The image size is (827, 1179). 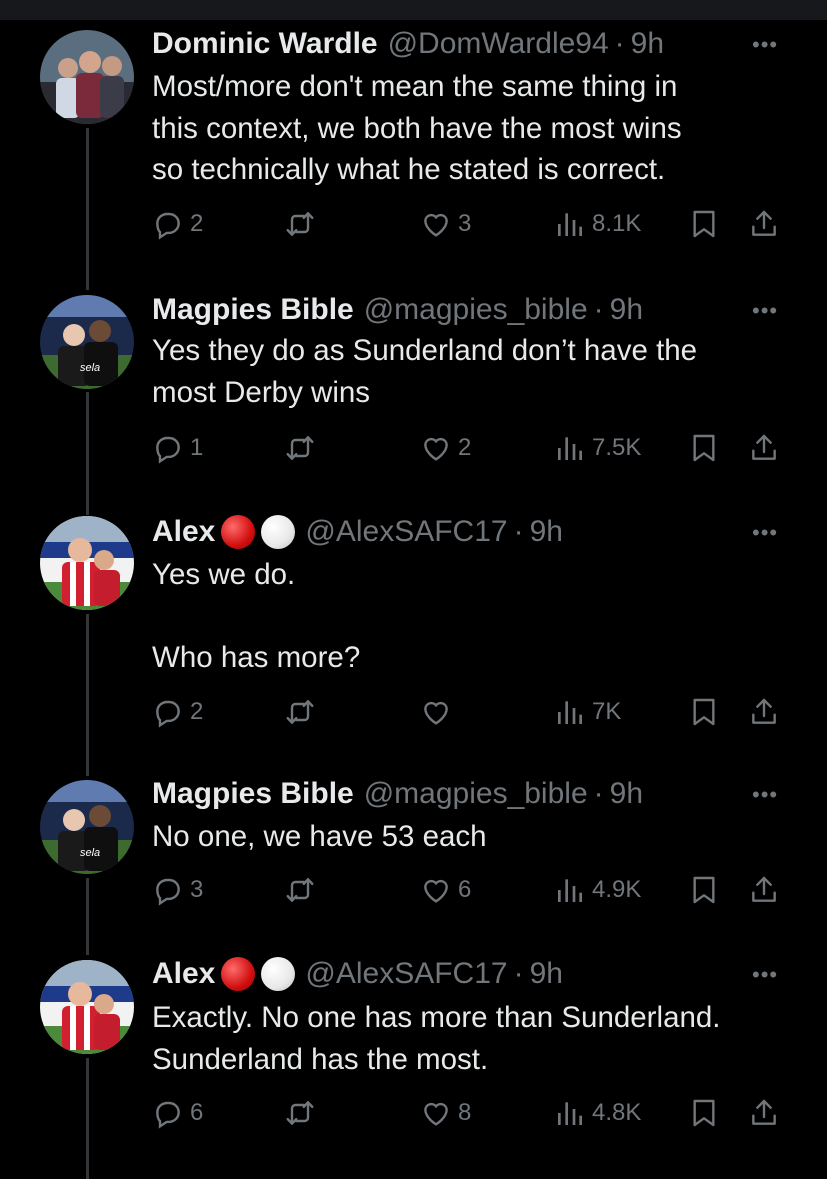 I want to click on like-button, so click(x=439, y=712).